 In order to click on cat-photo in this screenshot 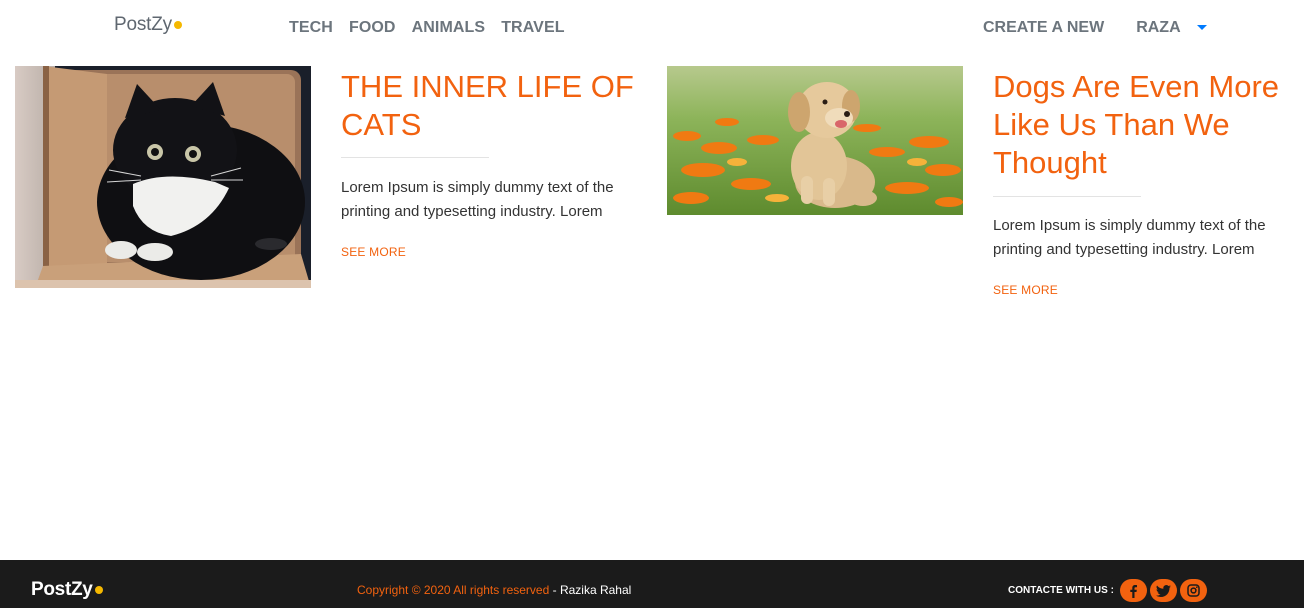, I will do `click(163, 177)`.